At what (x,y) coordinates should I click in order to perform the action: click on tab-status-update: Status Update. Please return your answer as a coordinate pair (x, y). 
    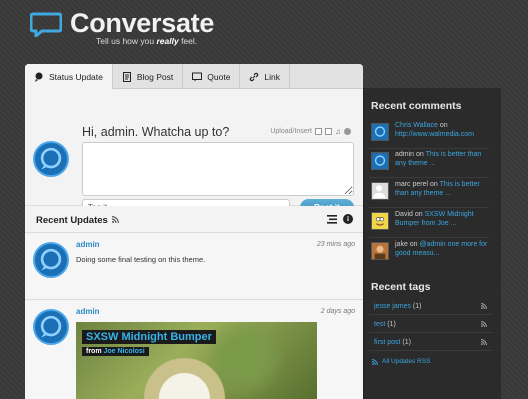
    Looking at the image, I should click on (69, 77).